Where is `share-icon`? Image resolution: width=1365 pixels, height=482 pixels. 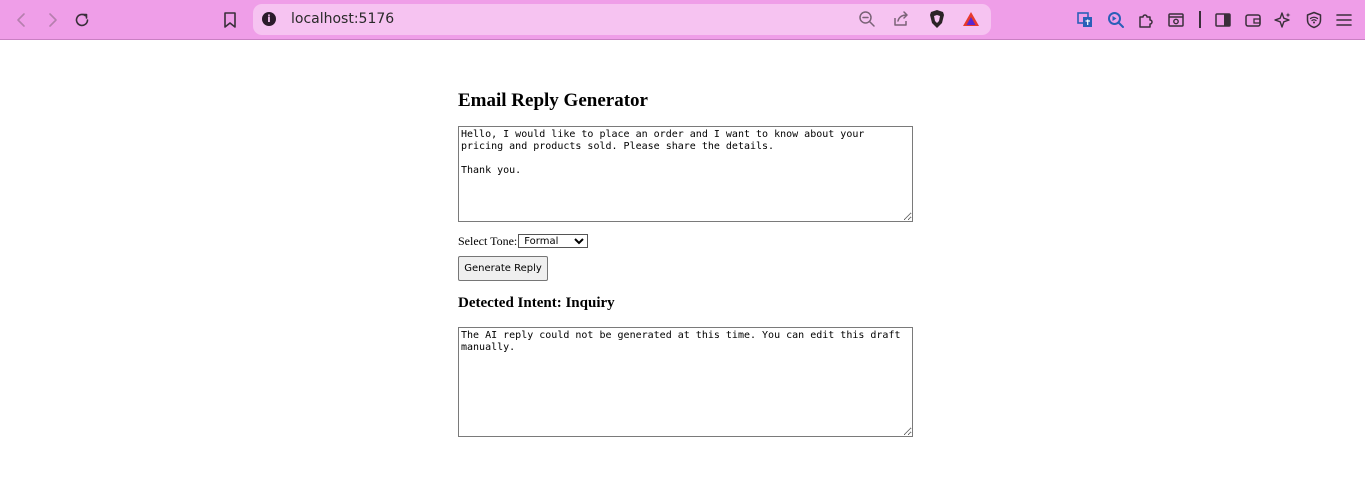 share-icon is located at coordinates (901, 19).